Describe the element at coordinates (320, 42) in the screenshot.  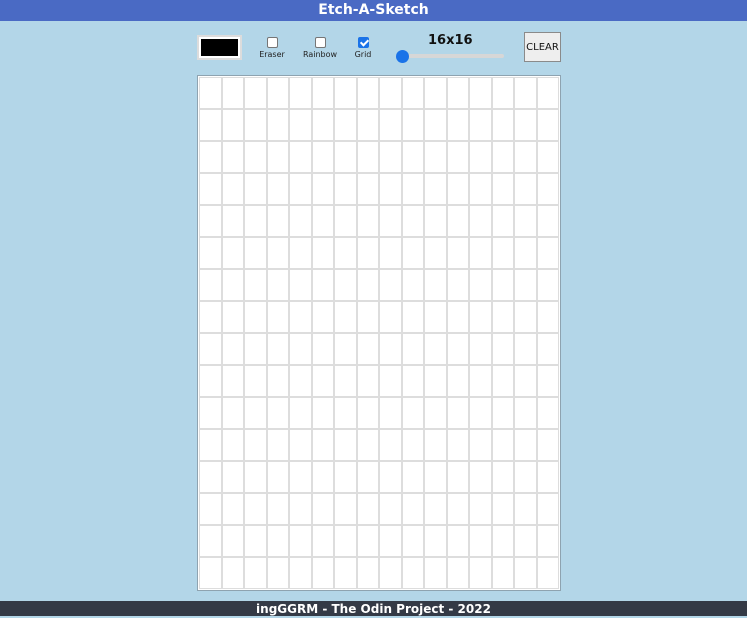
I see `rainbow-checkbox` at that location.